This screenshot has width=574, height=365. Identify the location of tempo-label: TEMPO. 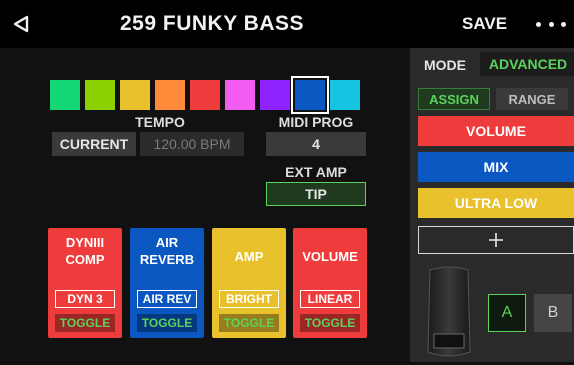
(160, 122).